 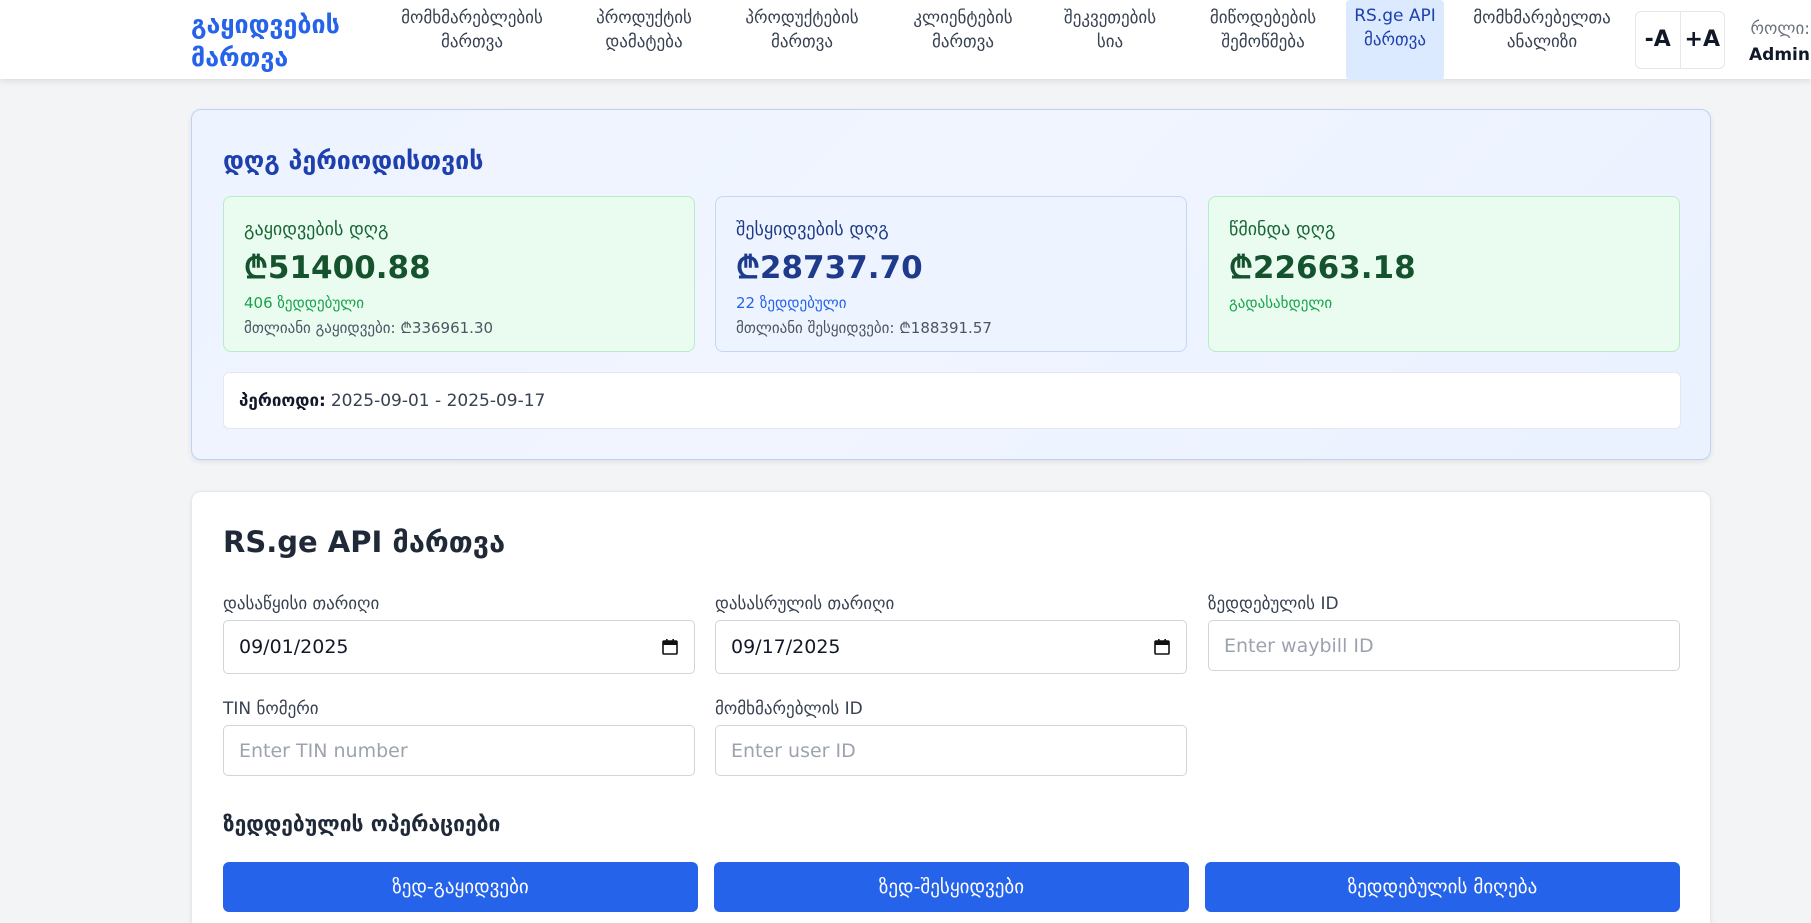 I want to click on user-id-box, so click(x=951, y=750).